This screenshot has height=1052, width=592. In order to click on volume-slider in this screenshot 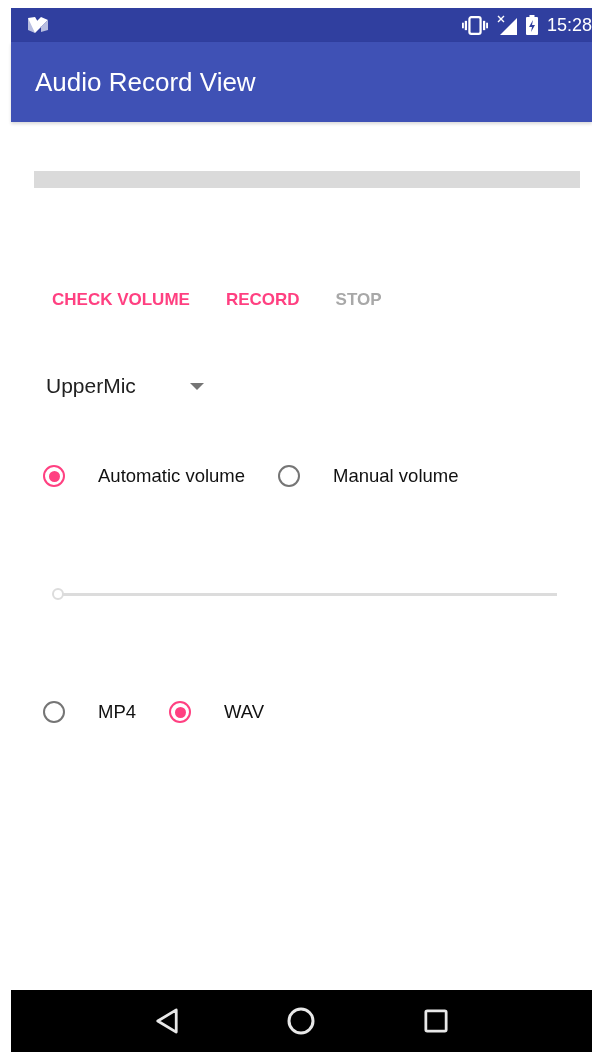, I will do `click(304, 594)`.